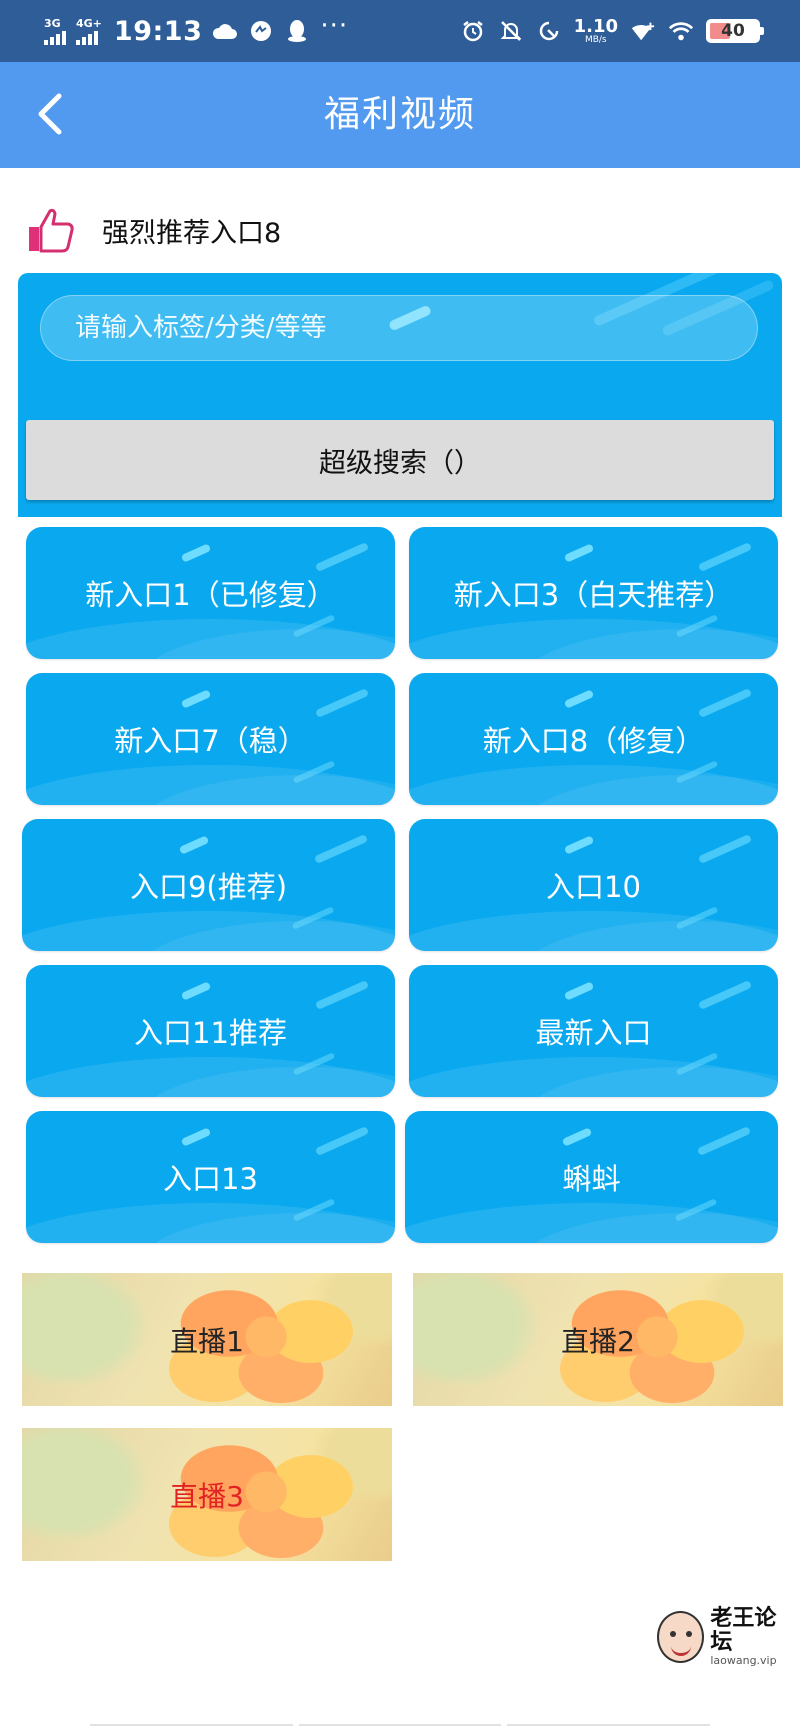 Image resolution: width=800 pixels, height=1733 pixels. I want to click on entry-label: 新入口7（稳）, so click(210, 741).